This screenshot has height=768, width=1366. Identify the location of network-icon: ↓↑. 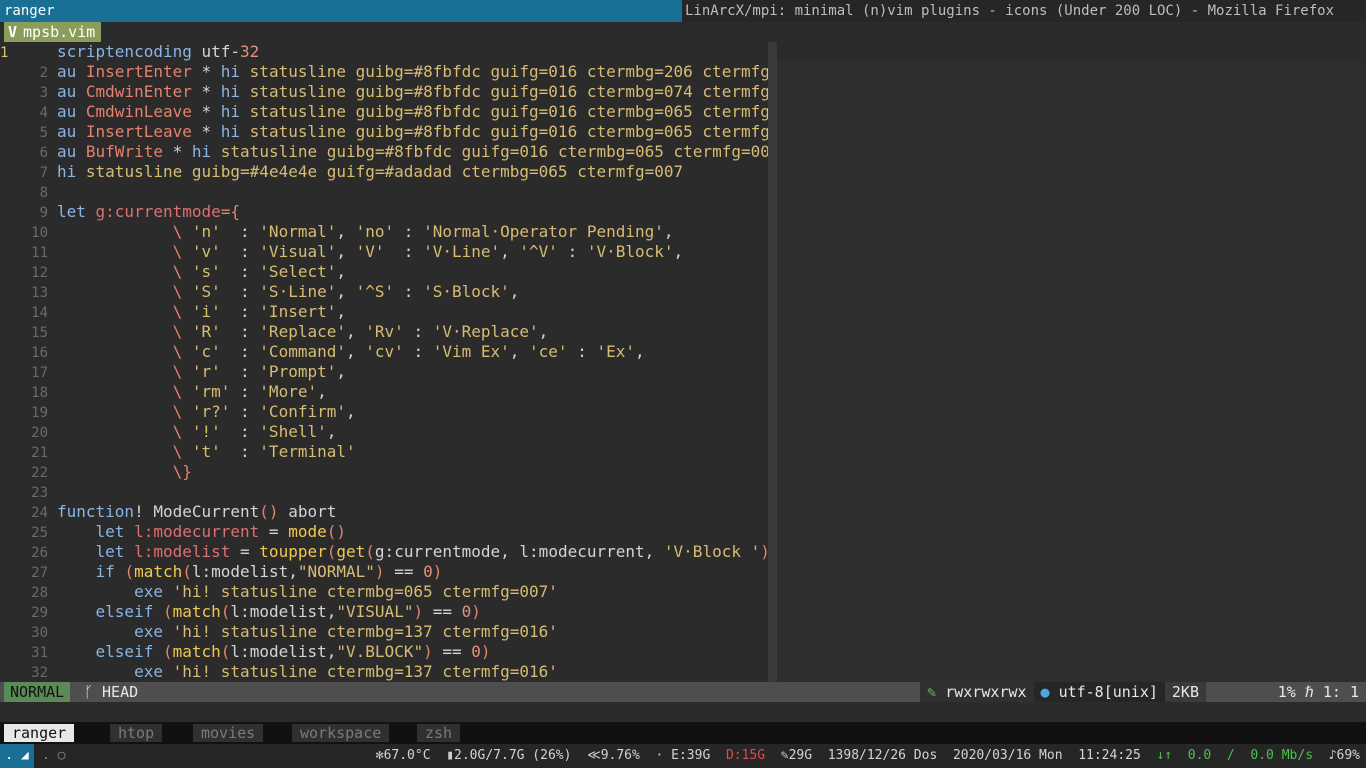
(1164, 755).